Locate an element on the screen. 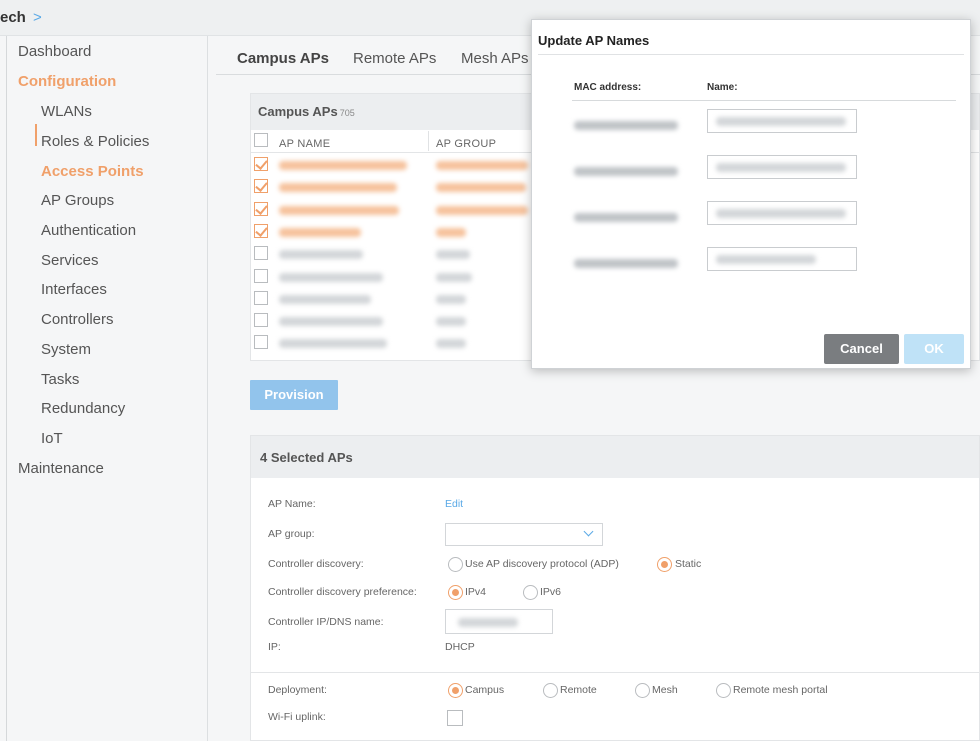 This screenshot has height=741, width=980. deployment-remote-label: Remote is located at coordinates (578, 690).